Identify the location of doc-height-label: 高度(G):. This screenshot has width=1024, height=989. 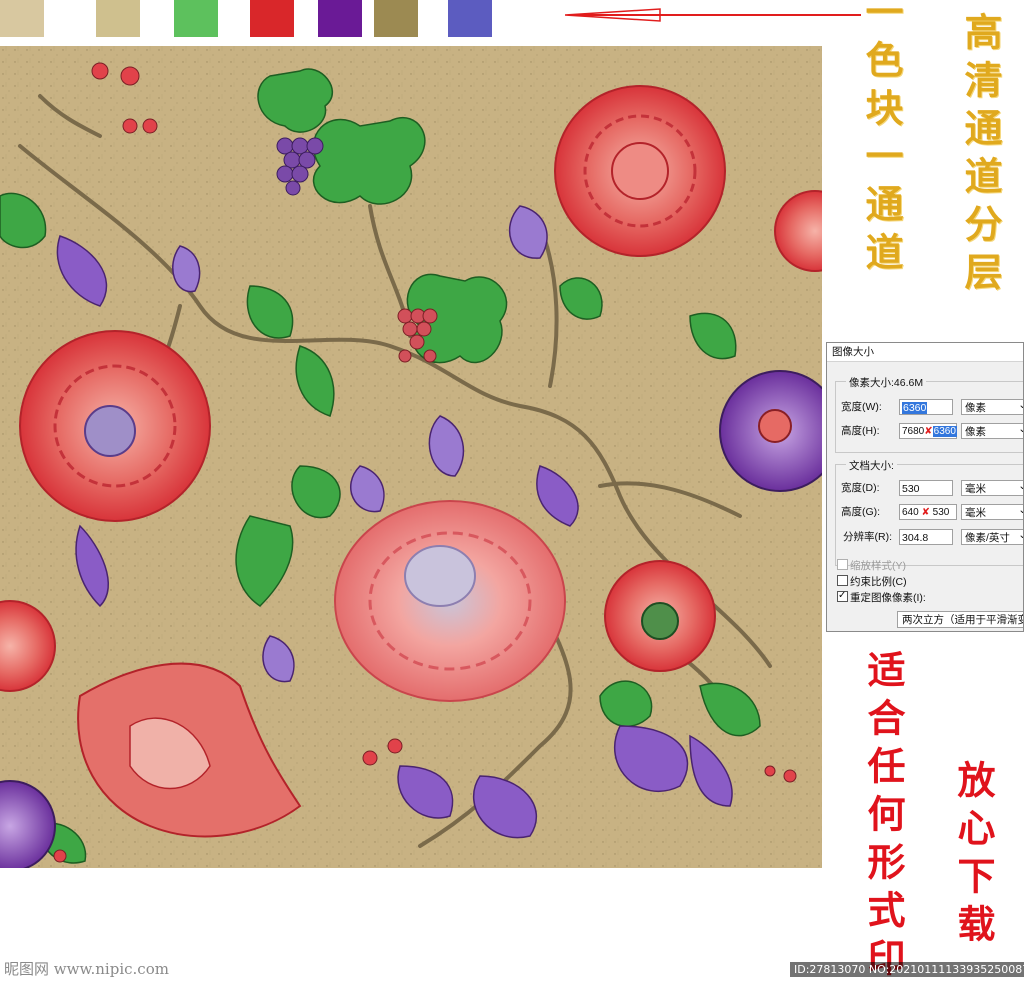
(861, 512).